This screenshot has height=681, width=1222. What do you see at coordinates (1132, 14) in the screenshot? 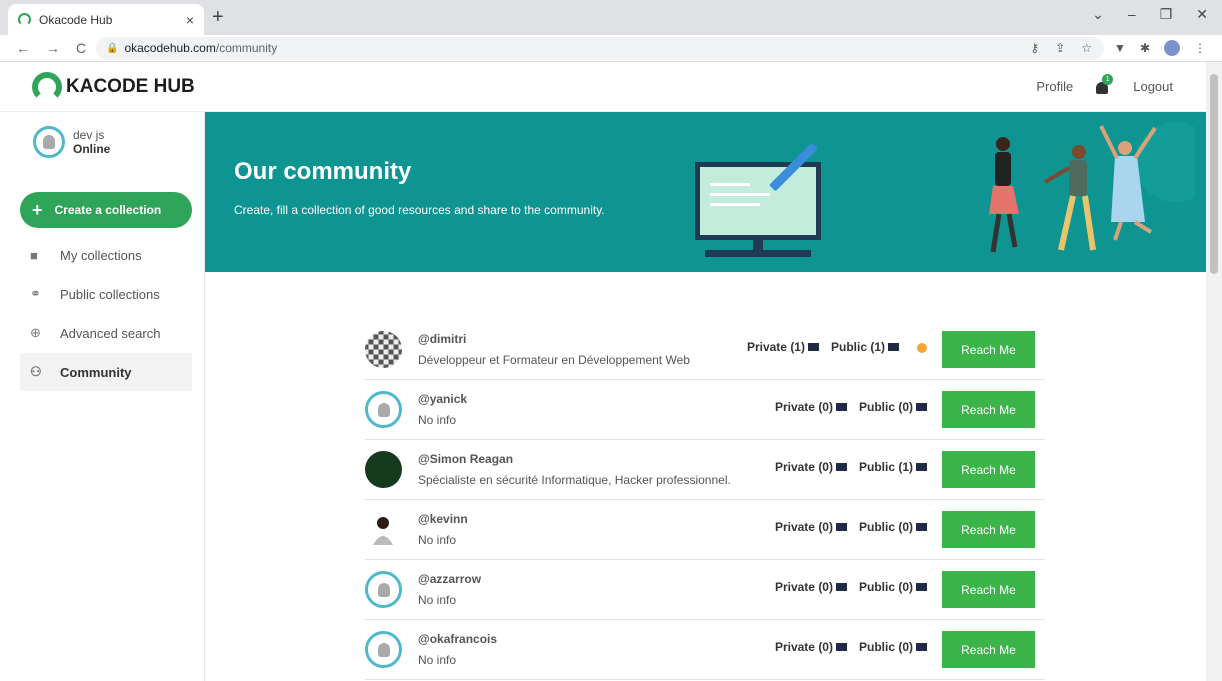
I see `minimize-icon: –` at bounding box center [1132, 14].